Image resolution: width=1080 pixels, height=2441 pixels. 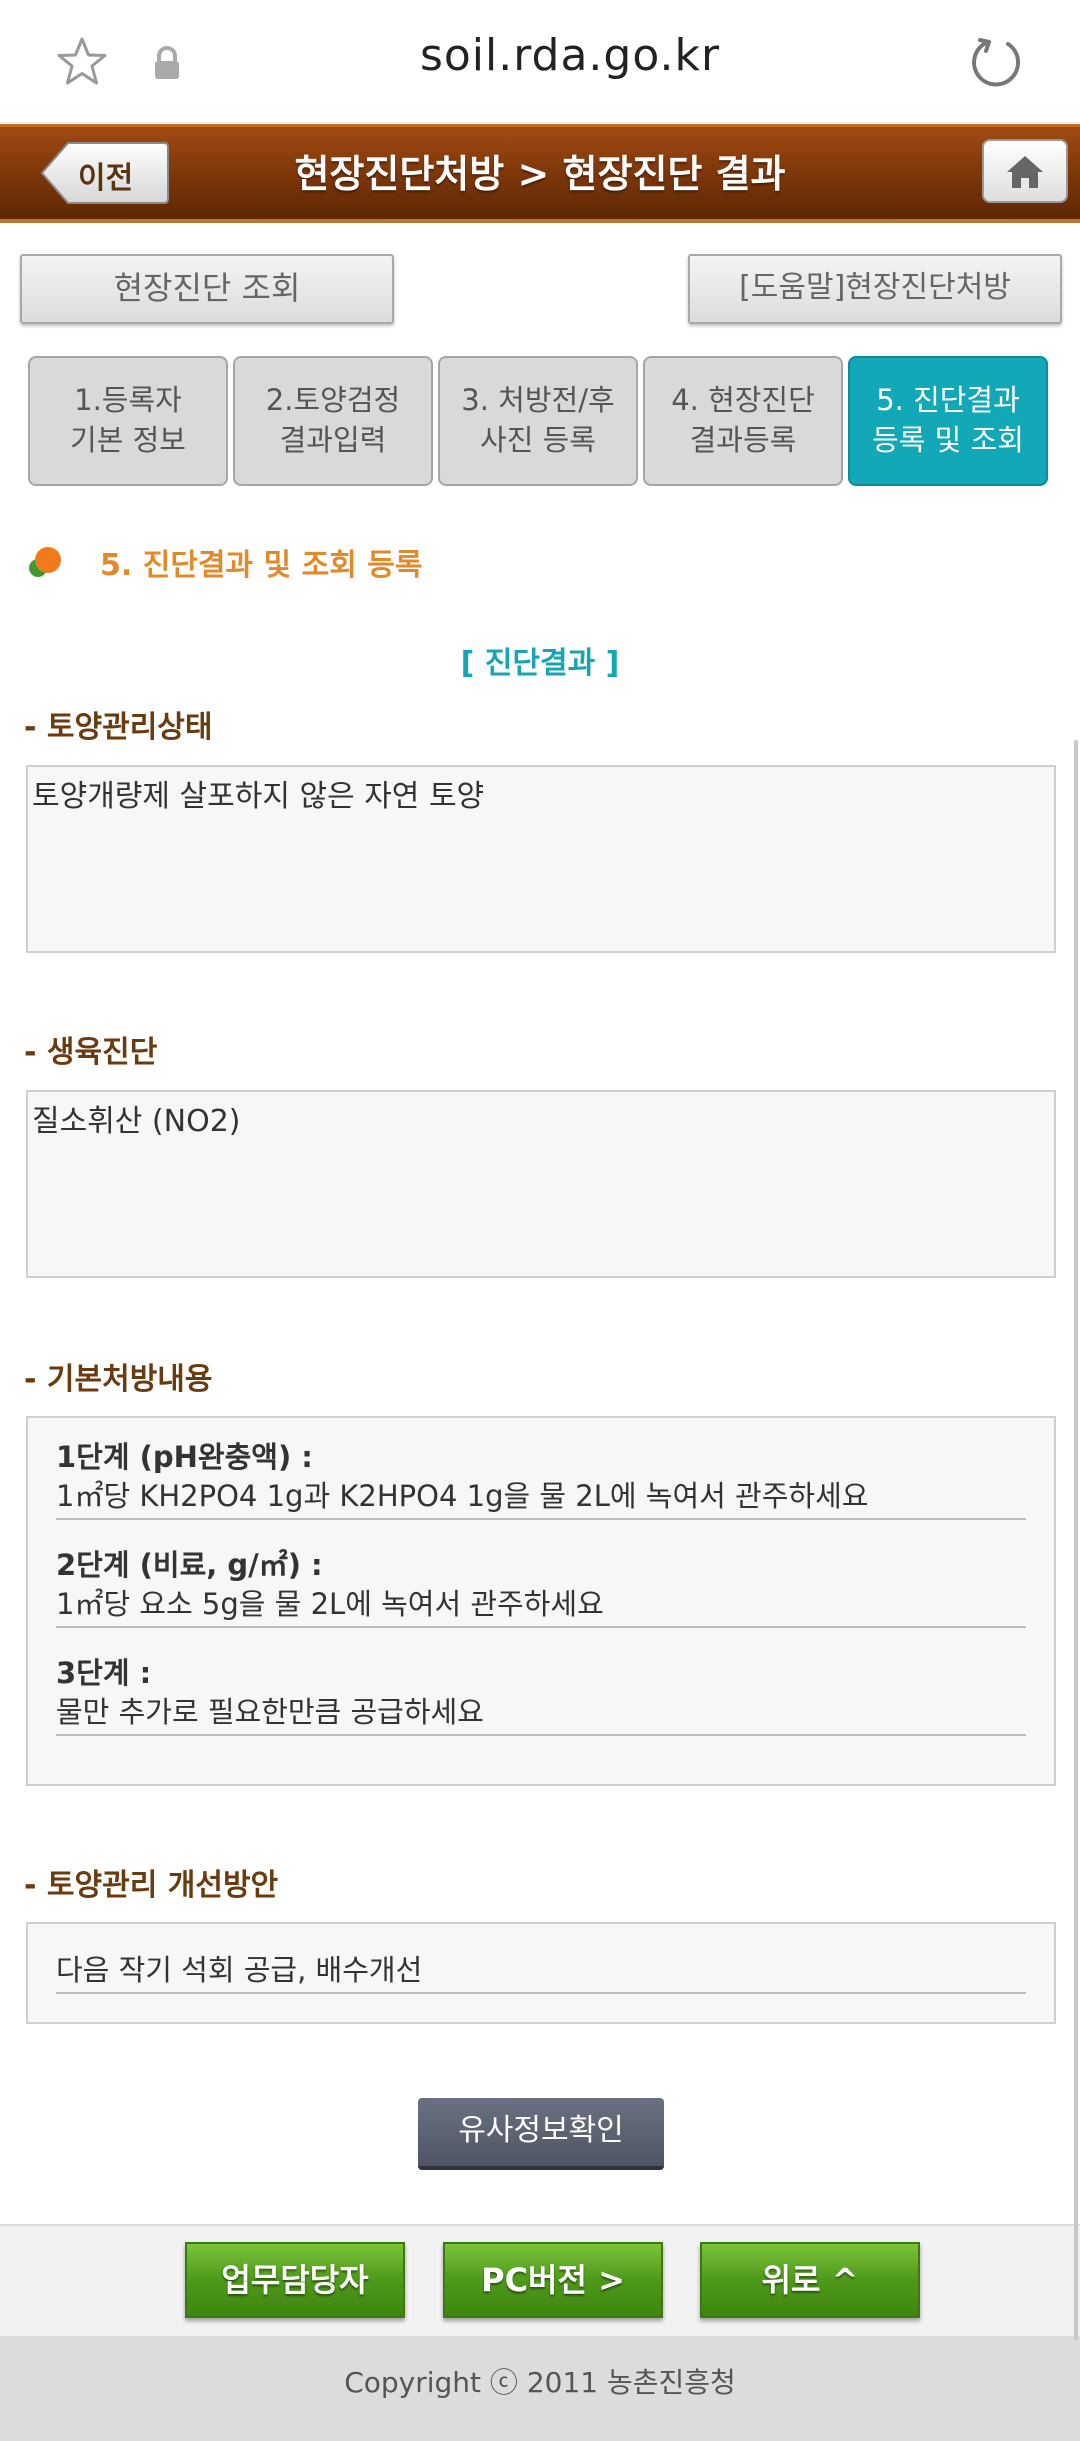 I want to click on growth-diagnosis-value: 질소휘산 (NO2), so click(x=136, y=1121).